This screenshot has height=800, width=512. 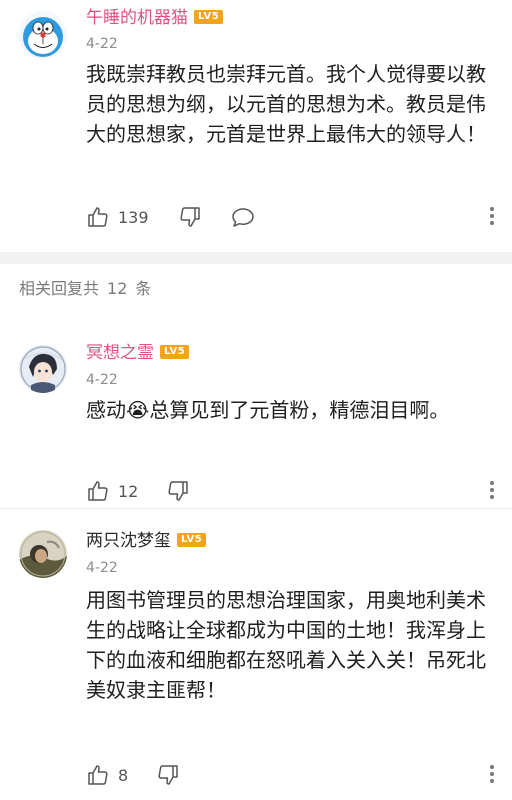 What do you see at coordinates (117, 288) in the screenshot?
I see `replies-count: 12` at bounding box center [117, 288].